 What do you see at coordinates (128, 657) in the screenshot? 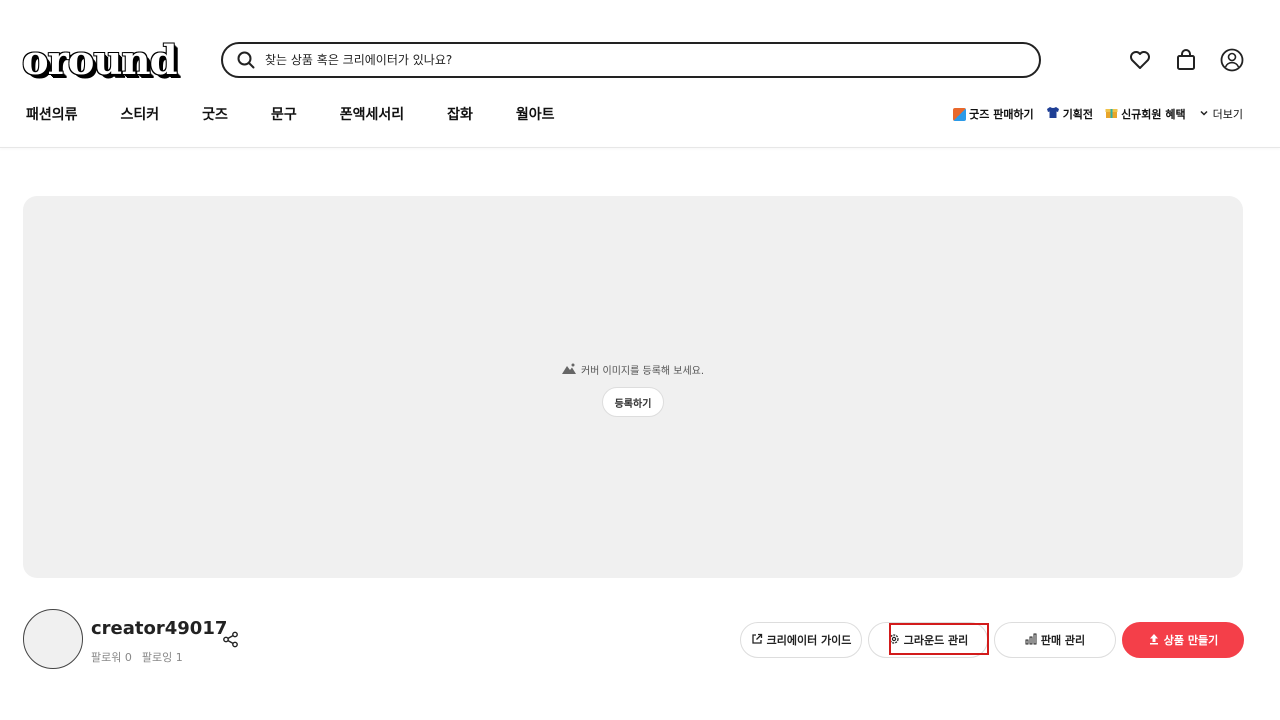
I see `followers-count: 0` at bounding box center [128, 657].